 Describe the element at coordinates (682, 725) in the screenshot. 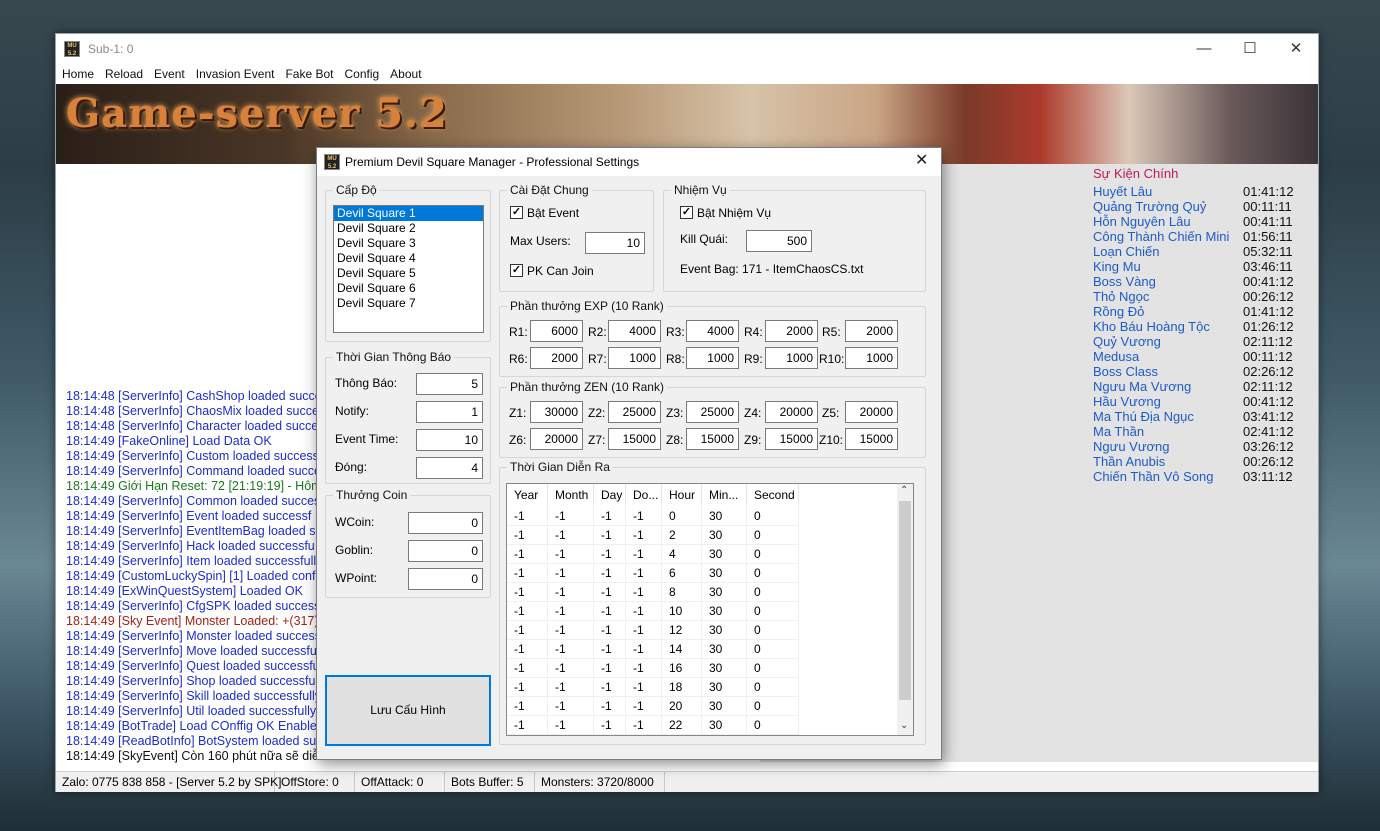

I see `grid-cell: 22` at that location.